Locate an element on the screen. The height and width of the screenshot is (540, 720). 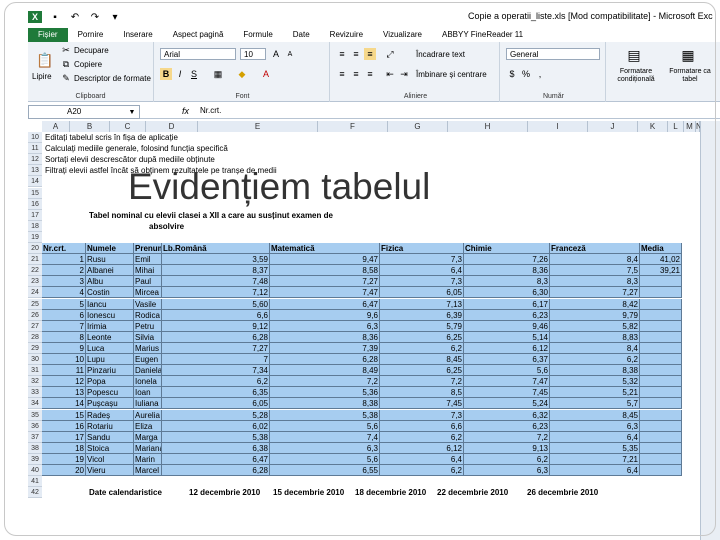
row-header: 21 is located at coordinates (35, 260).